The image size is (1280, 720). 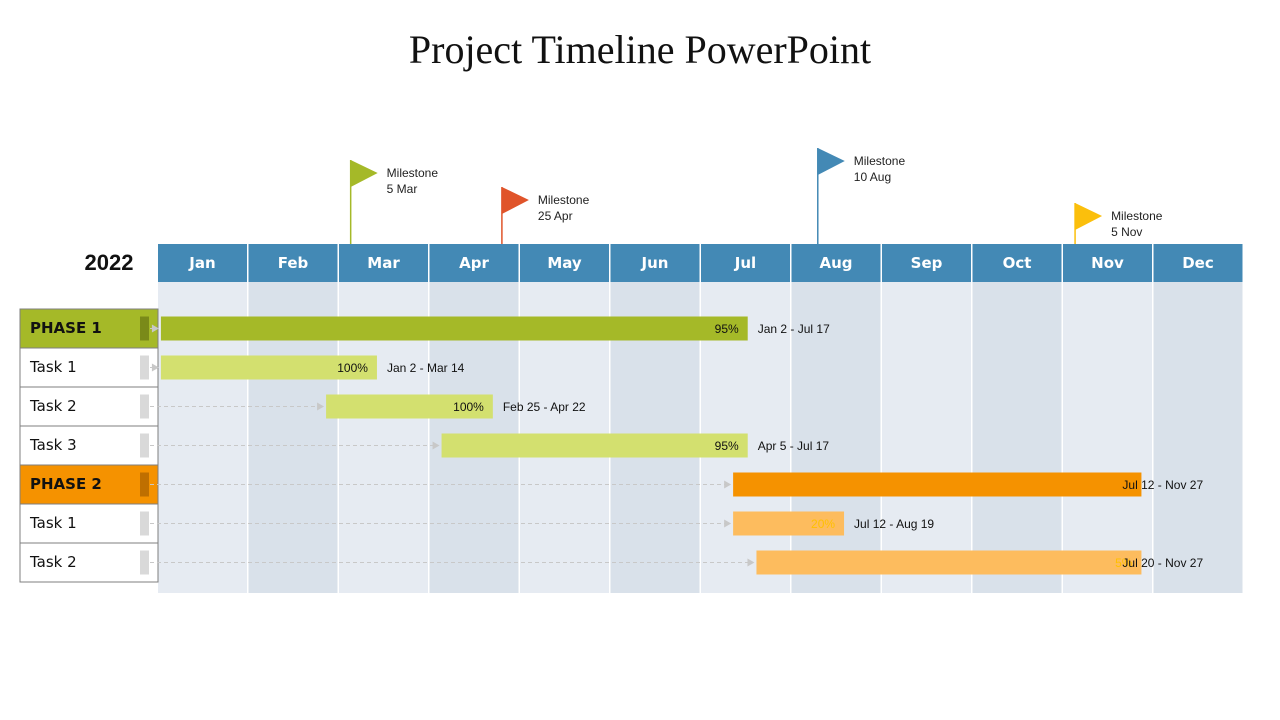 I want to click on month-label: Feb, so click(x=293, y=263).